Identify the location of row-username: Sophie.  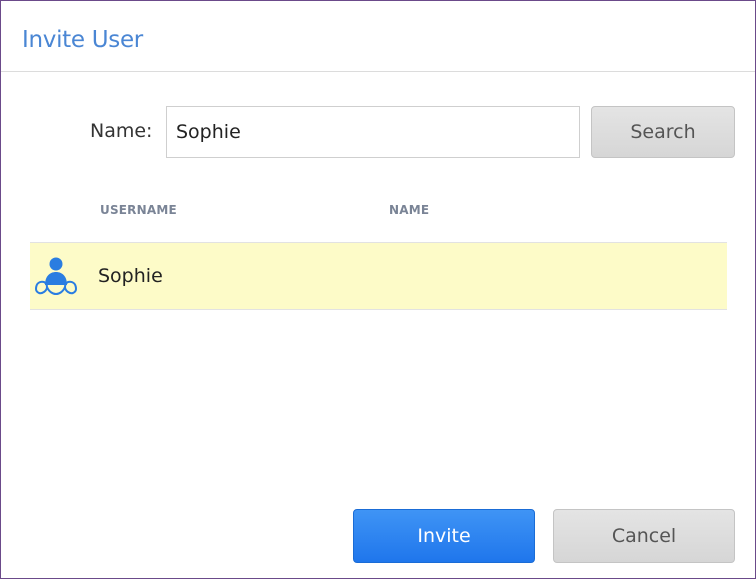
(130, 276).